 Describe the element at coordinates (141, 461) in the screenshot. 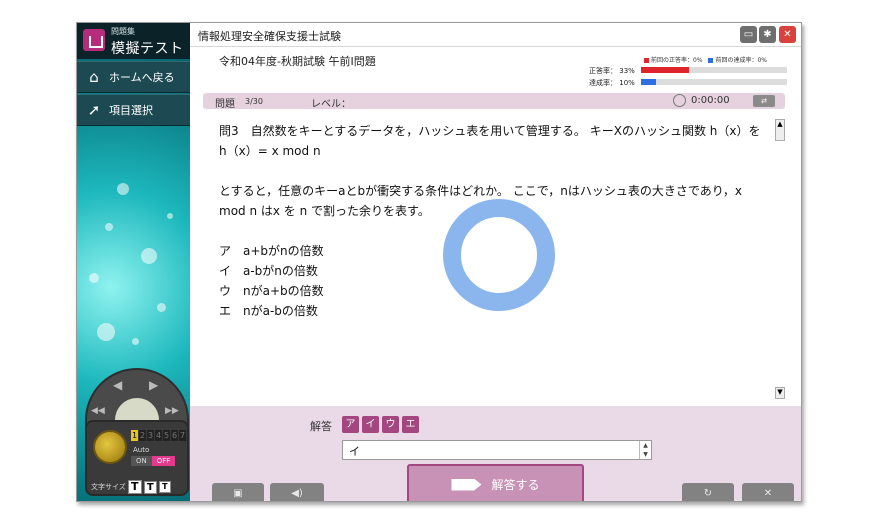

I see `auto-on: ON` at that location.